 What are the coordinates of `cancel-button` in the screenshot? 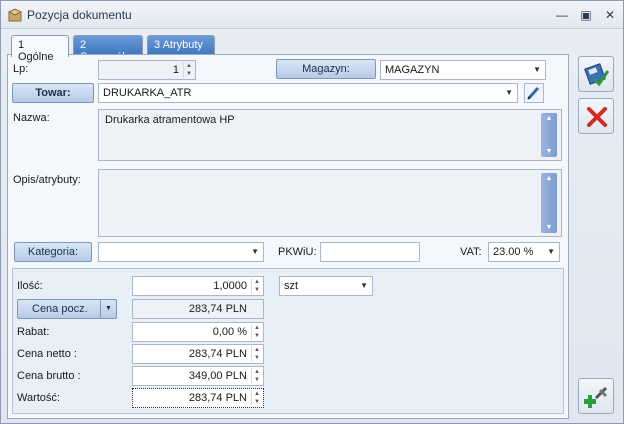 It's located at (596, 116).